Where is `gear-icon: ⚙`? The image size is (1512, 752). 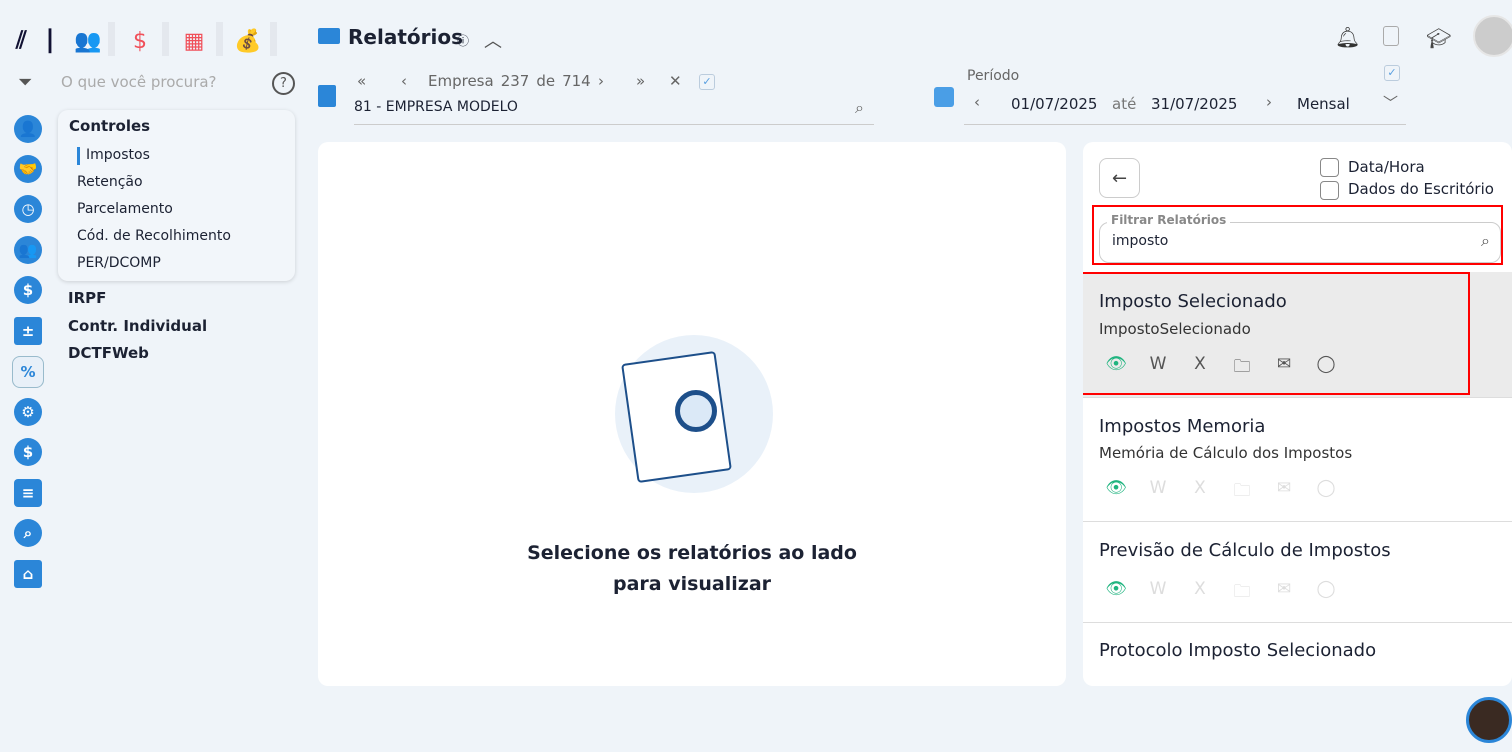
gear-icon: ⚙ is located at coordinates (28, 412).